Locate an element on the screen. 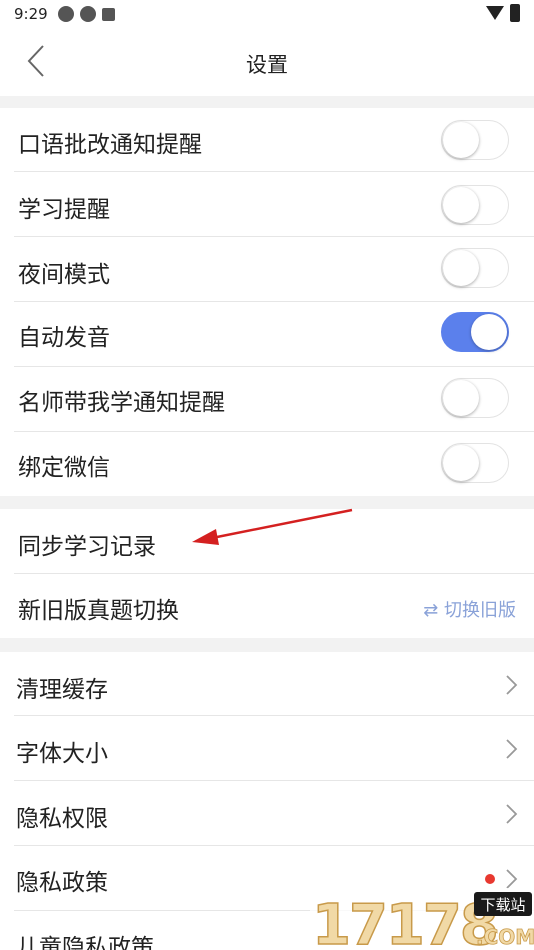  row-label: 儿童隐私政策 is located at coordinates (85, 942).